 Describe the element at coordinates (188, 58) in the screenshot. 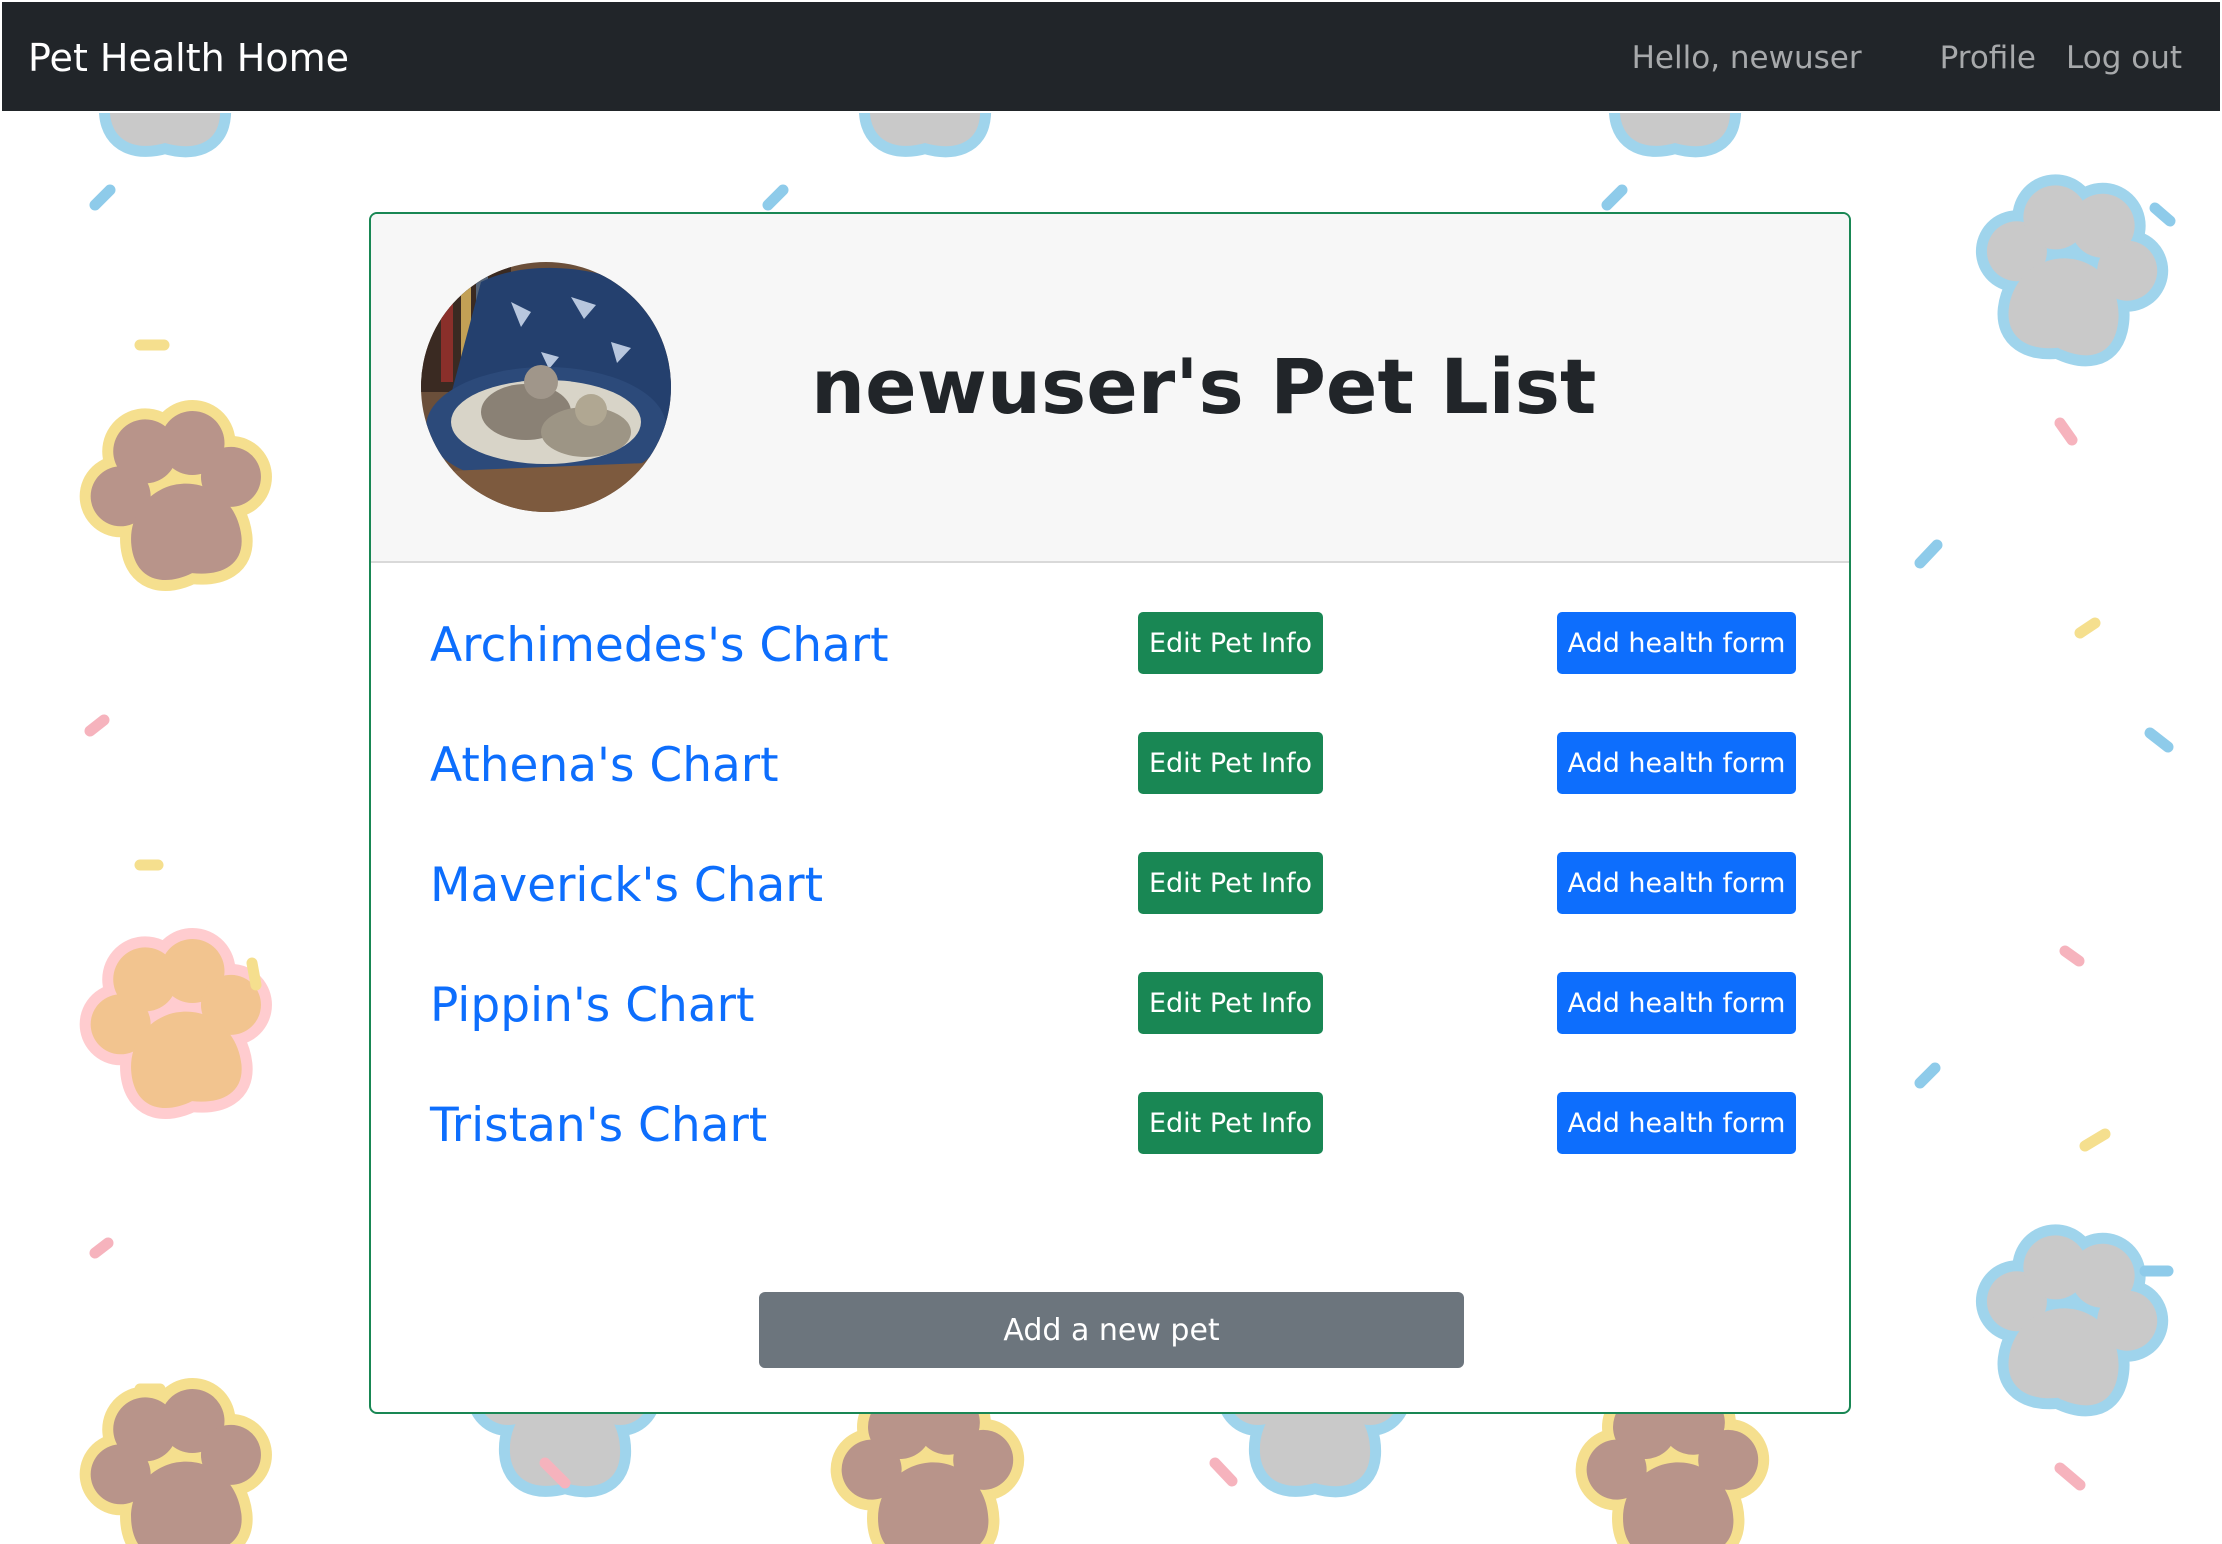

I see `brand-link: Pet Health Home` at that location.